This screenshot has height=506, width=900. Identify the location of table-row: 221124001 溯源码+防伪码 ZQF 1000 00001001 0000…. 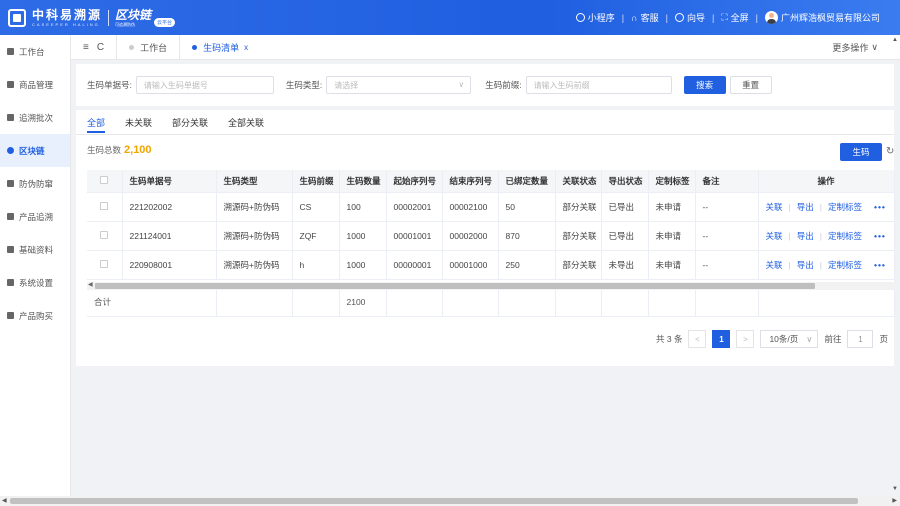
(491, 236).